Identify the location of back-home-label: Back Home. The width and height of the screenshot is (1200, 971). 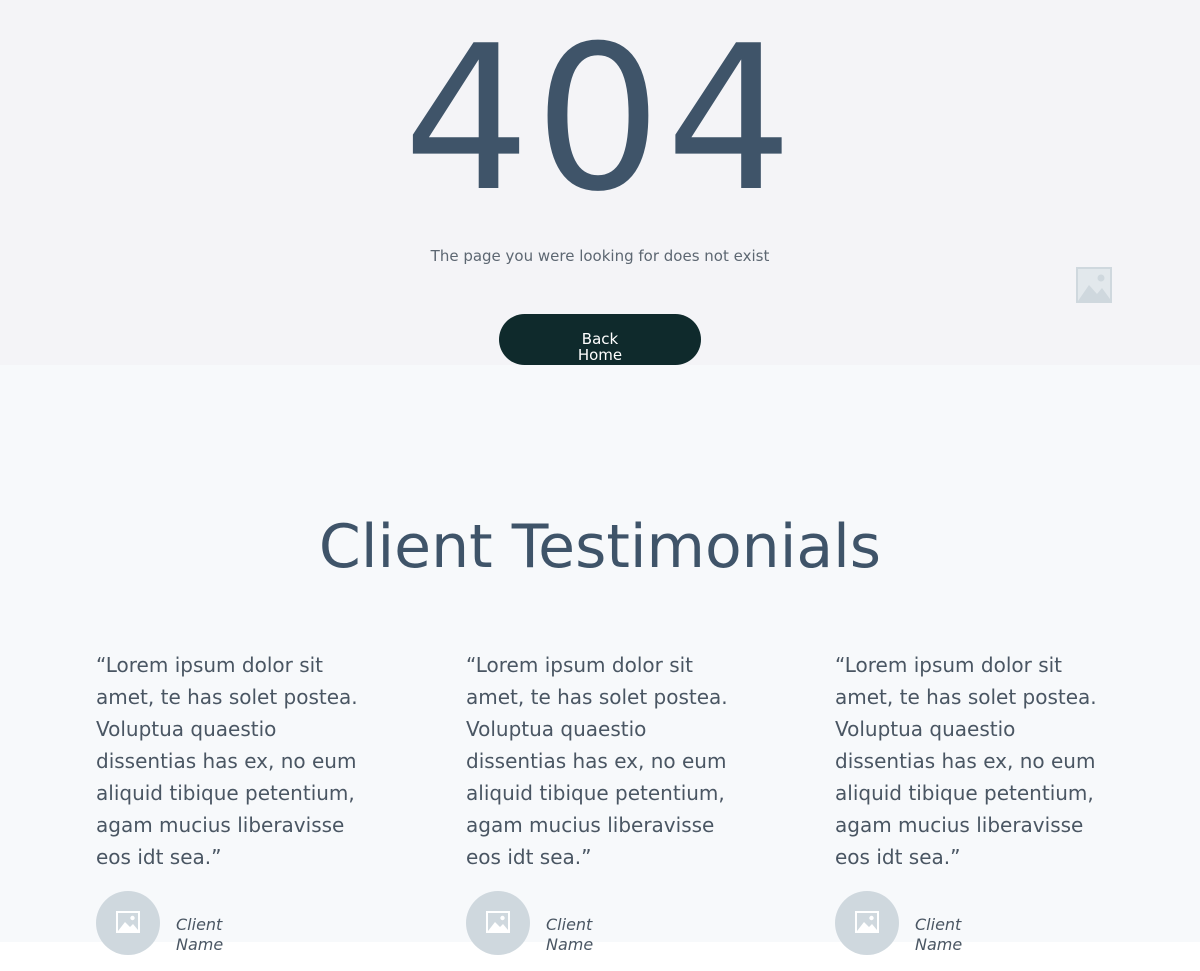
(600, 346).